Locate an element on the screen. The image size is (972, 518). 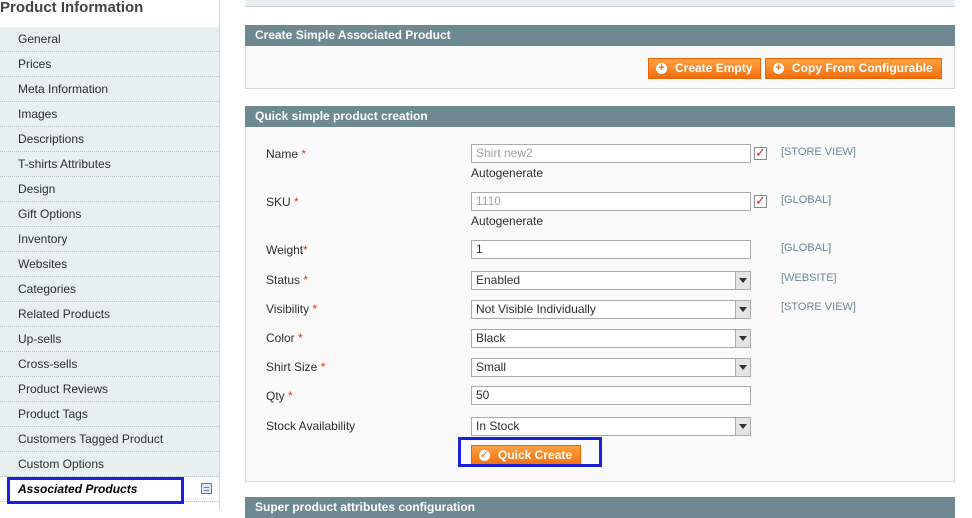
sidebar-item-label: General is located at coordinates (39, 39).